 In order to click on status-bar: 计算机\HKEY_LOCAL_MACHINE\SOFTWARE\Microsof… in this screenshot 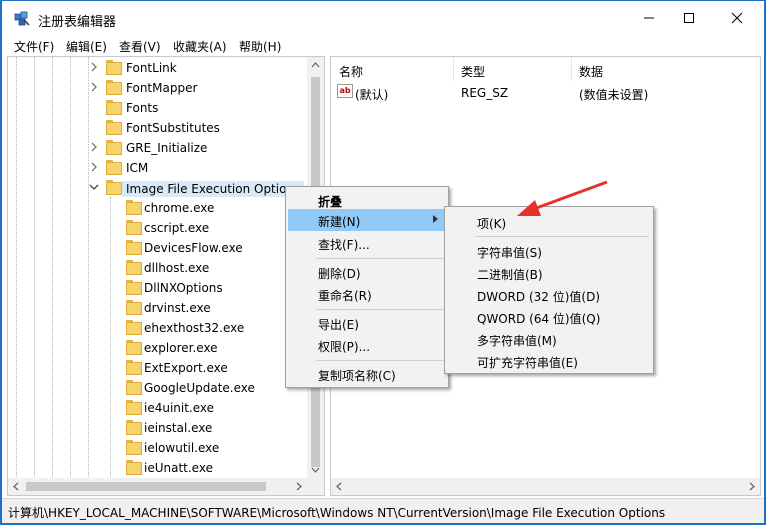, I will do `click(383, 510)`.